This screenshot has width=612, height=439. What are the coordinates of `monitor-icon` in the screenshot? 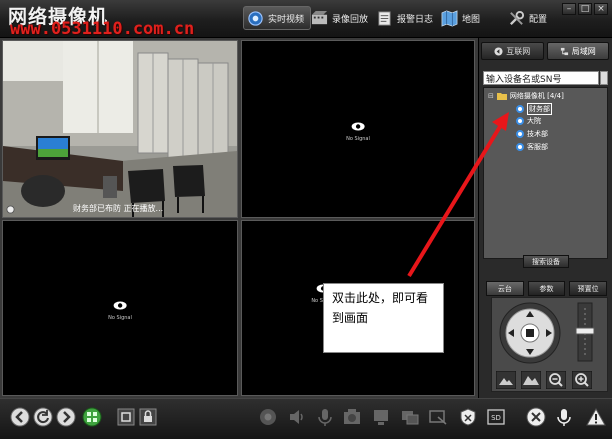 It's located at (410, 417).